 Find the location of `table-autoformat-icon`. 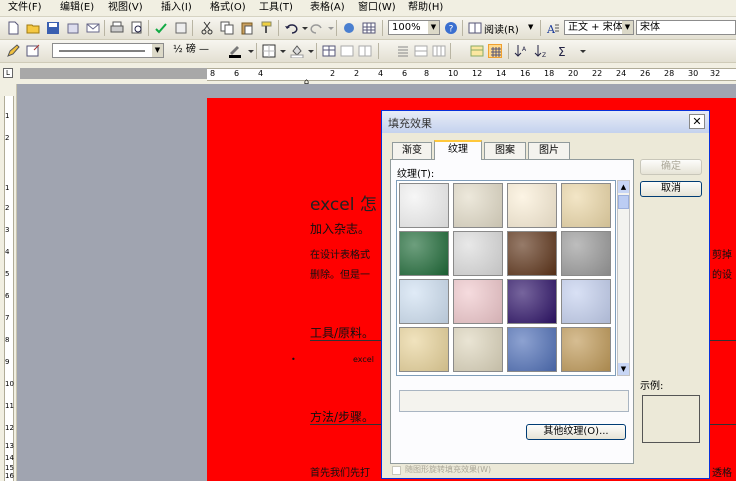

table-autoformat-icon is located at coordinates (477, 51).